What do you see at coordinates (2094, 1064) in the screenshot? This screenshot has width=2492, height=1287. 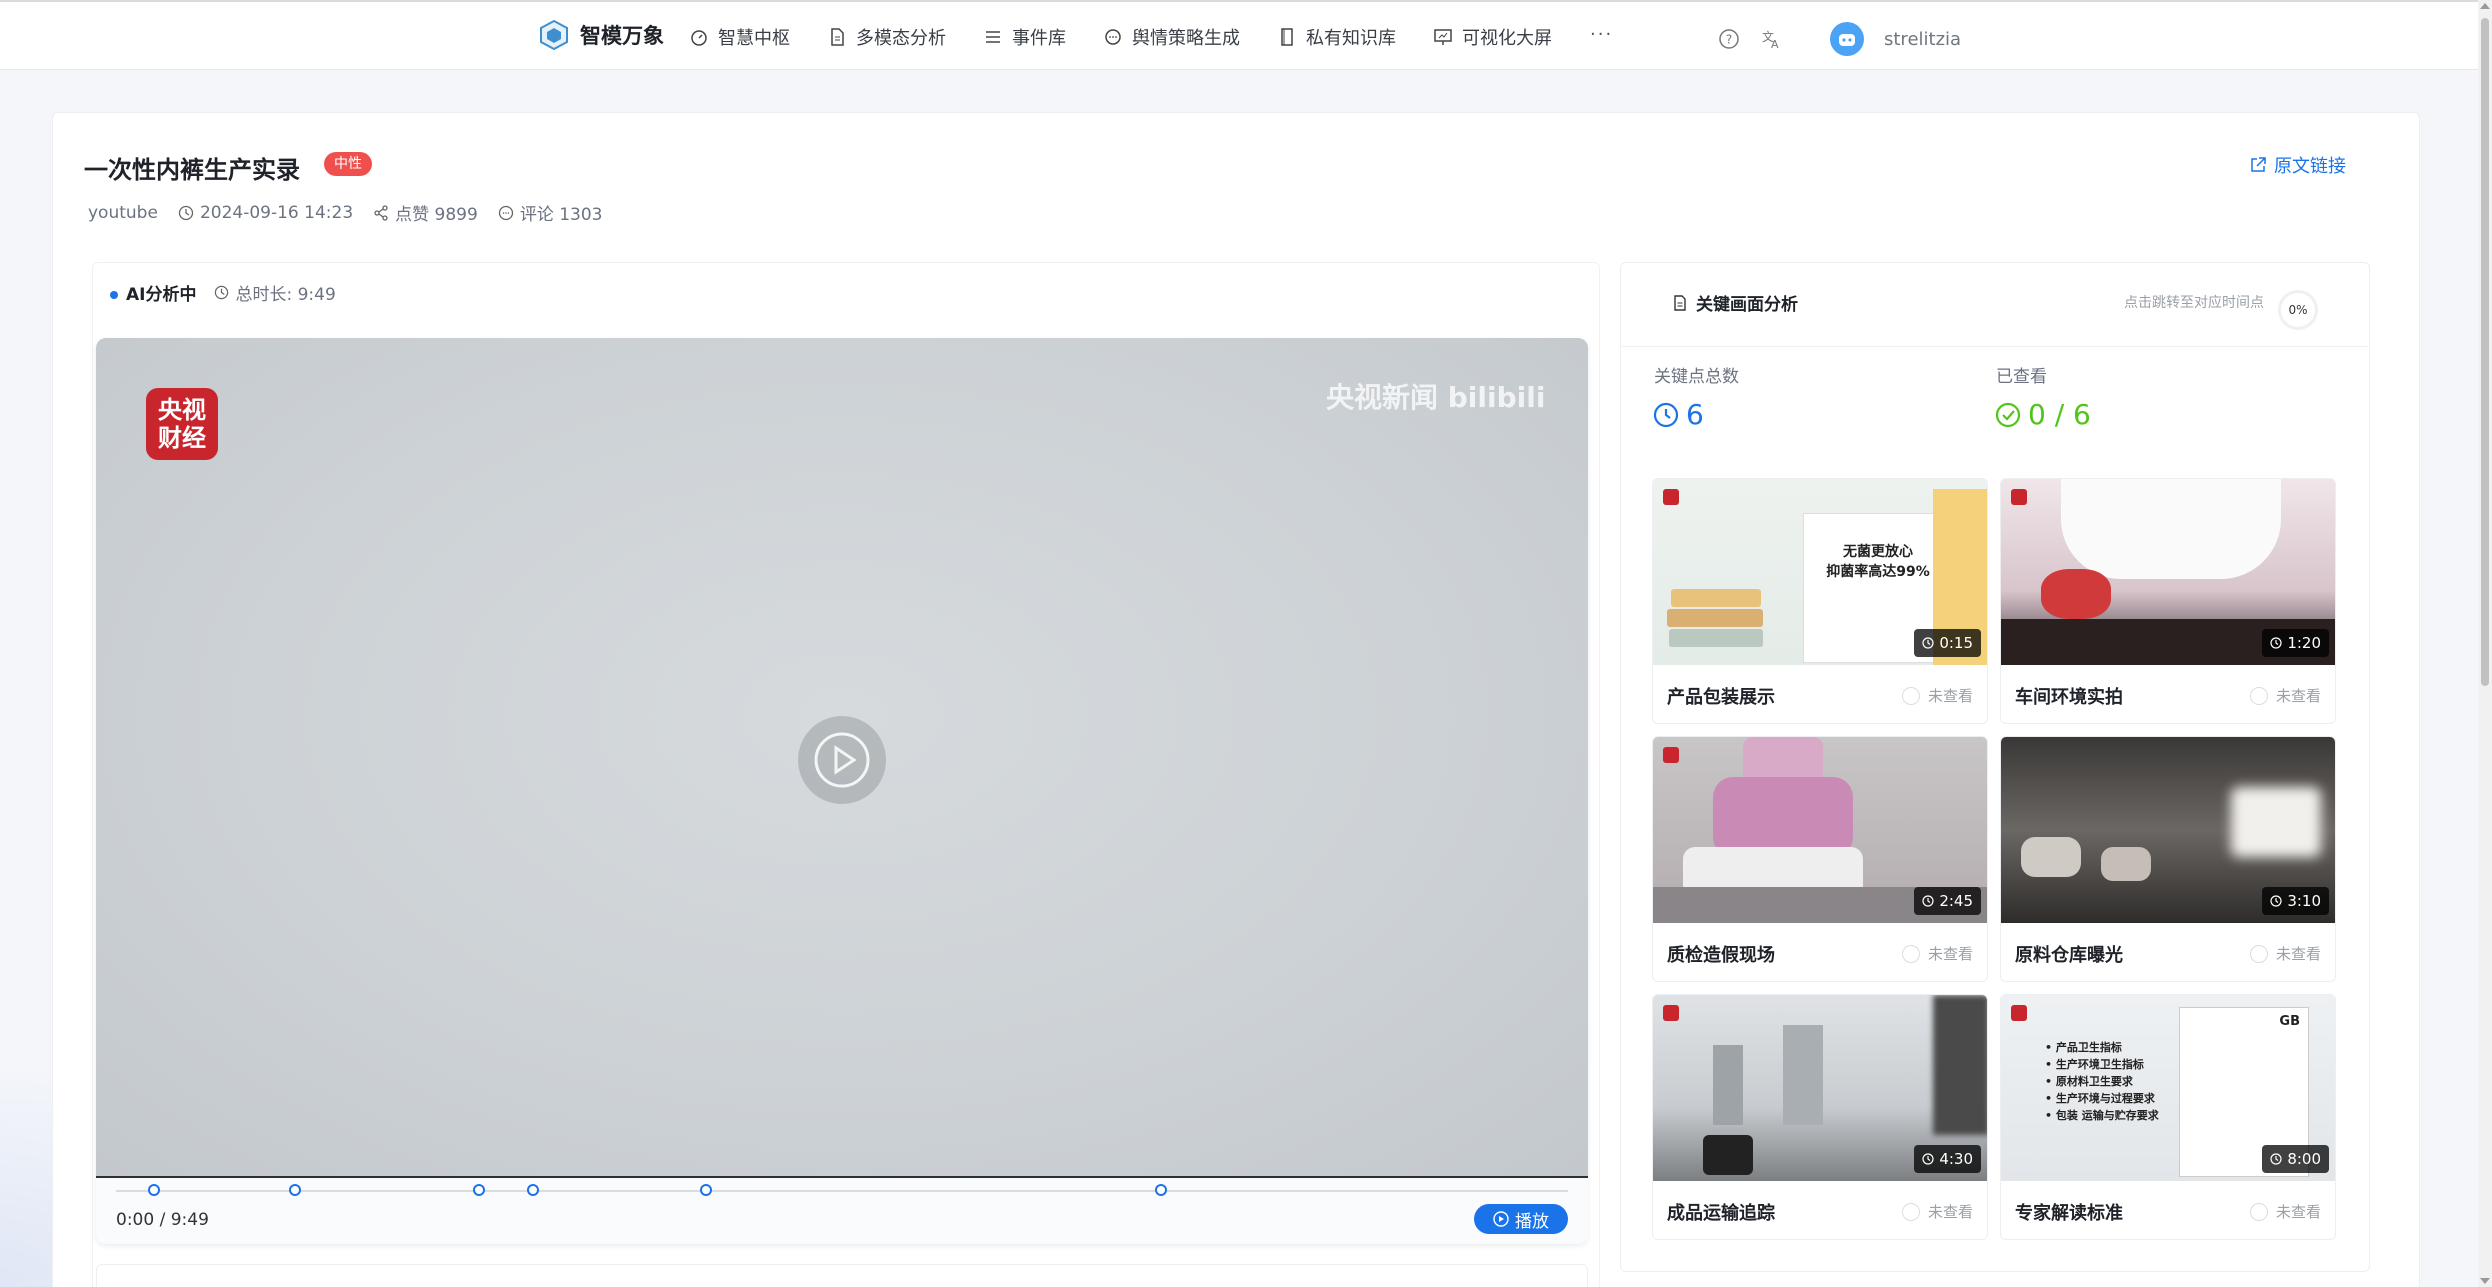 I see `thumbnail-text: • 生产环境卫生指标` at bounding box center [2094, 1064].